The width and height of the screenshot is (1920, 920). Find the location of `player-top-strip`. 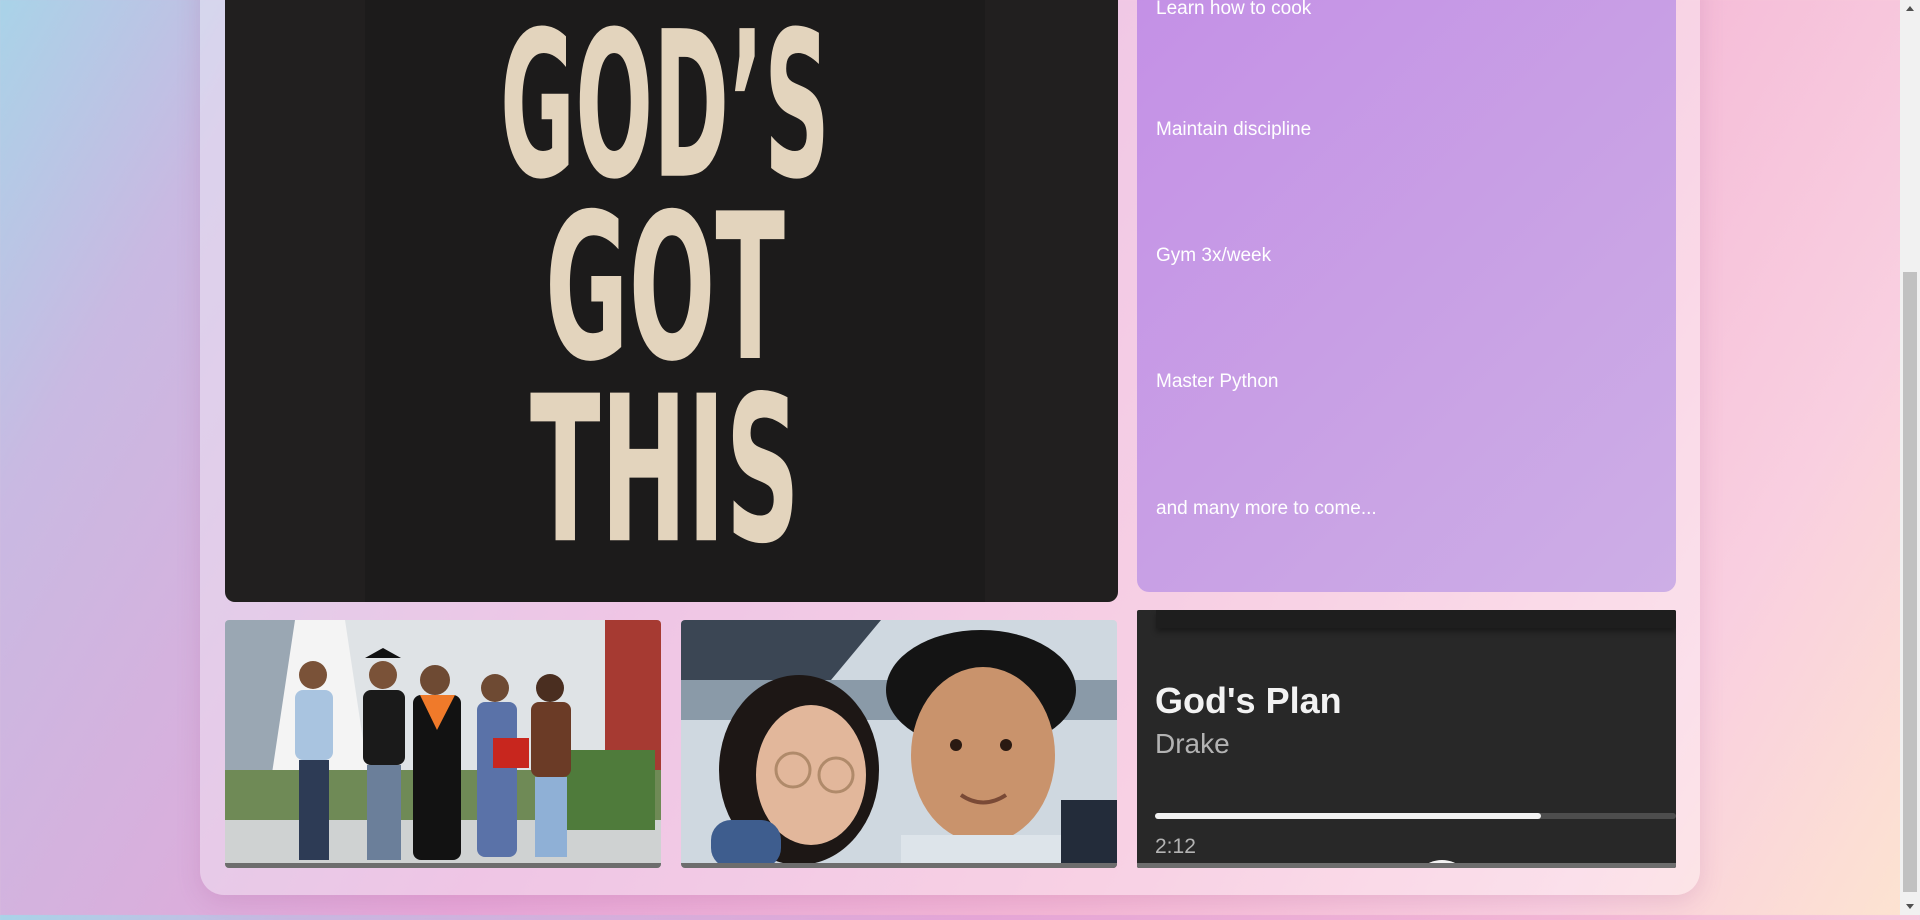

player-top-strip is located at coordinates (1416, 619).